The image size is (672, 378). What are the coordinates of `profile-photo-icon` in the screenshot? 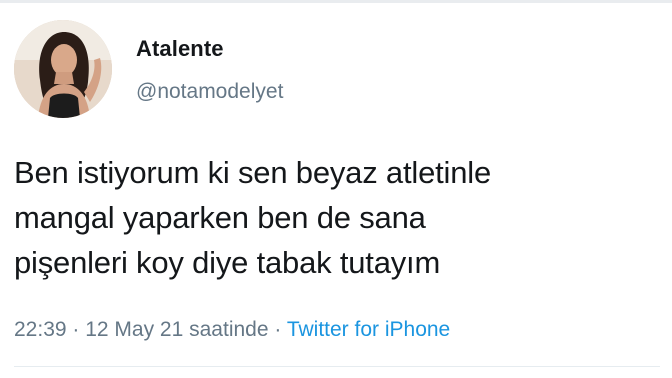 It's located at (63, 69).